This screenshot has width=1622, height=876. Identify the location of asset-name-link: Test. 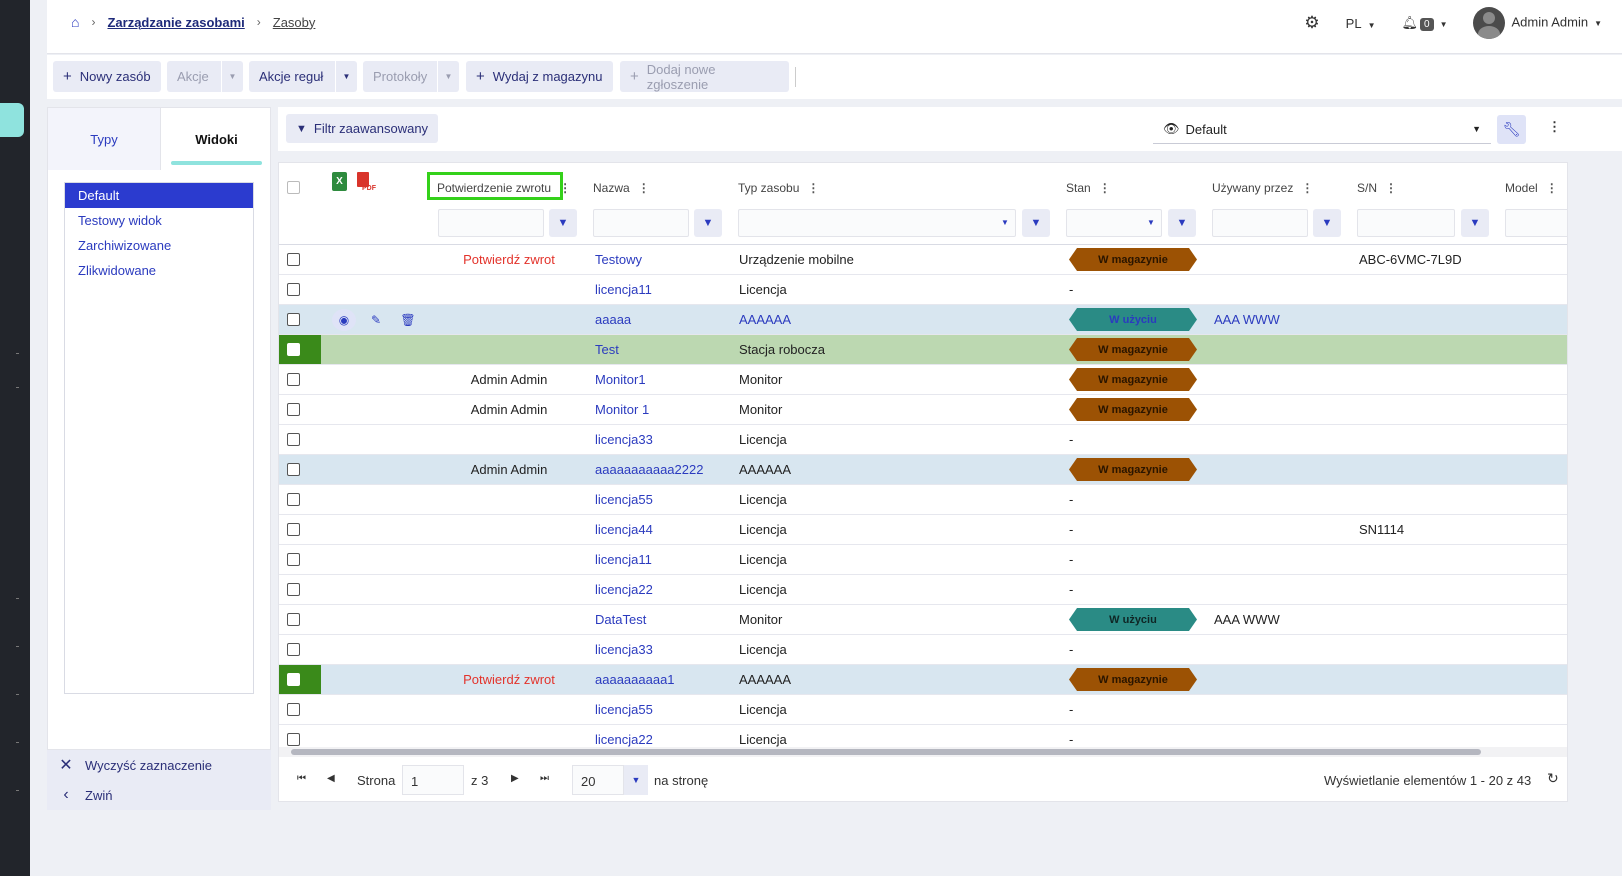
(607, 349).